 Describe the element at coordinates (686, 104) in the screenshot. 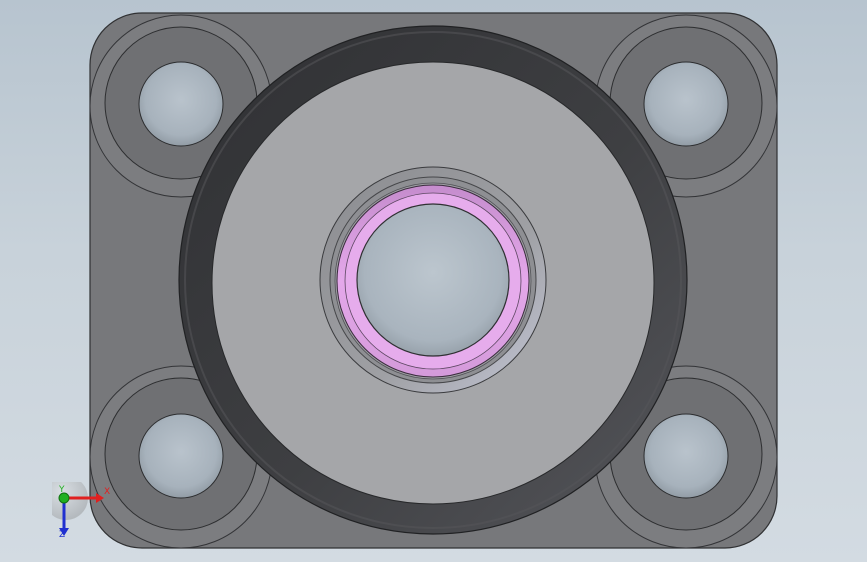

I see `mount-hole-top-right` at that location.